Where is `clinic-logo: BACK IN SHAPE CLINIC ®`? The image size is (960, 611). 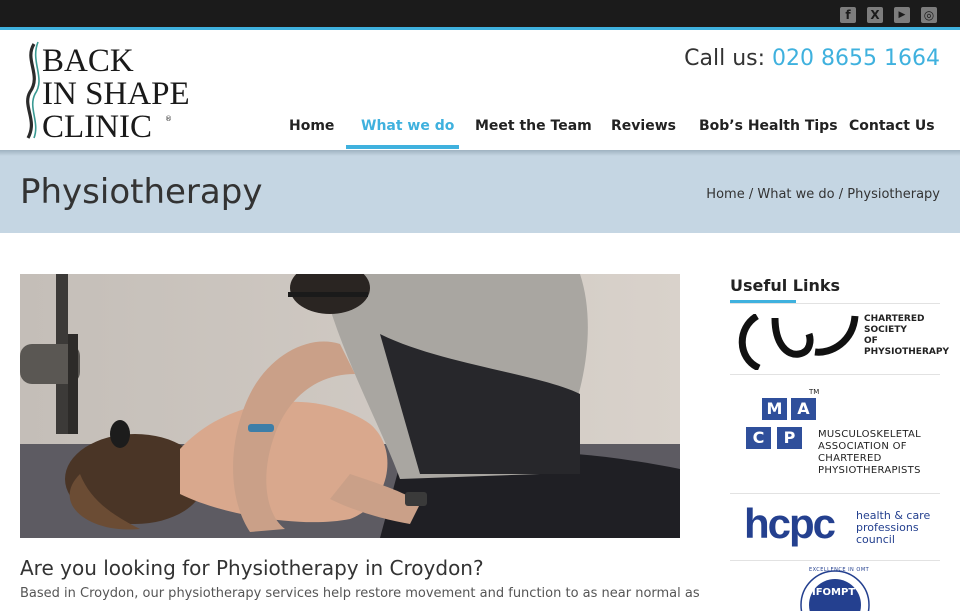
clinic-logo: BACK IN SHAPE CLINIC ® is located at coordinates (120, 90).